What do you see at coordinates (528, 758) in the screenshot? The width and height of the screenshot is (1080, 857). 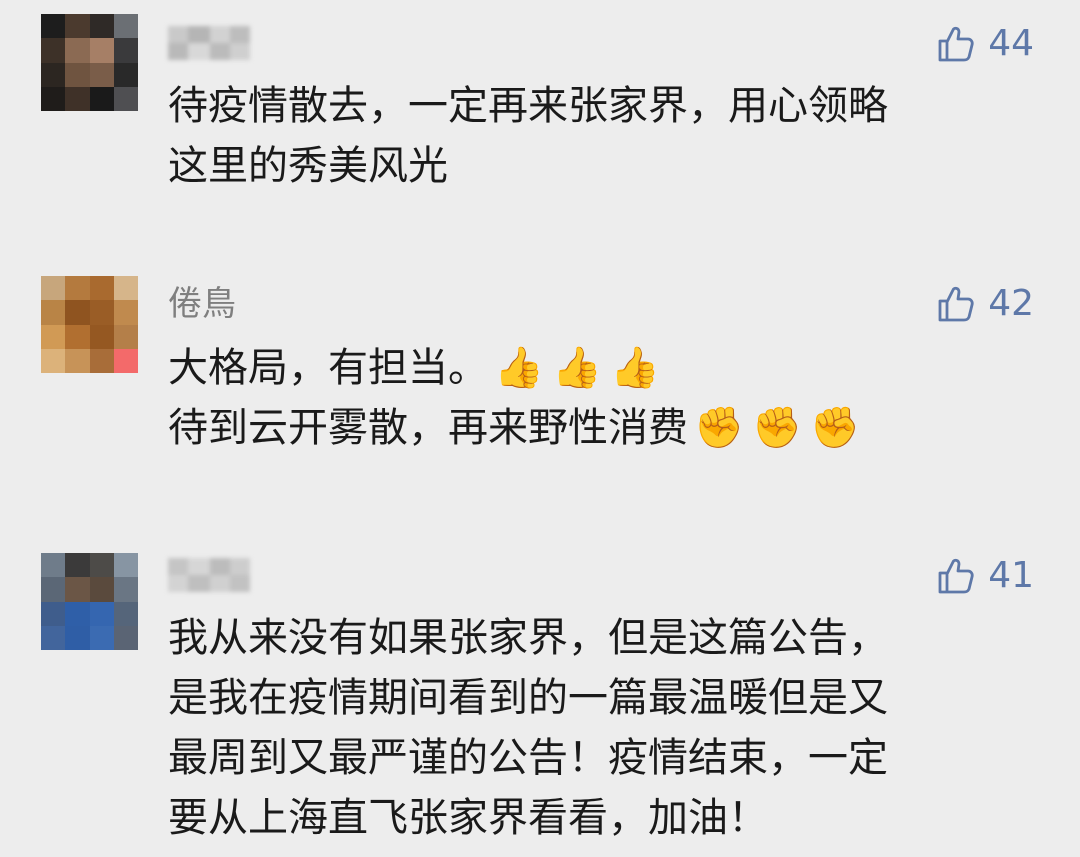 I see `comment-line: 最周到又最严谨的公告！疫情结束，一定` at bounding box center [528, 758].